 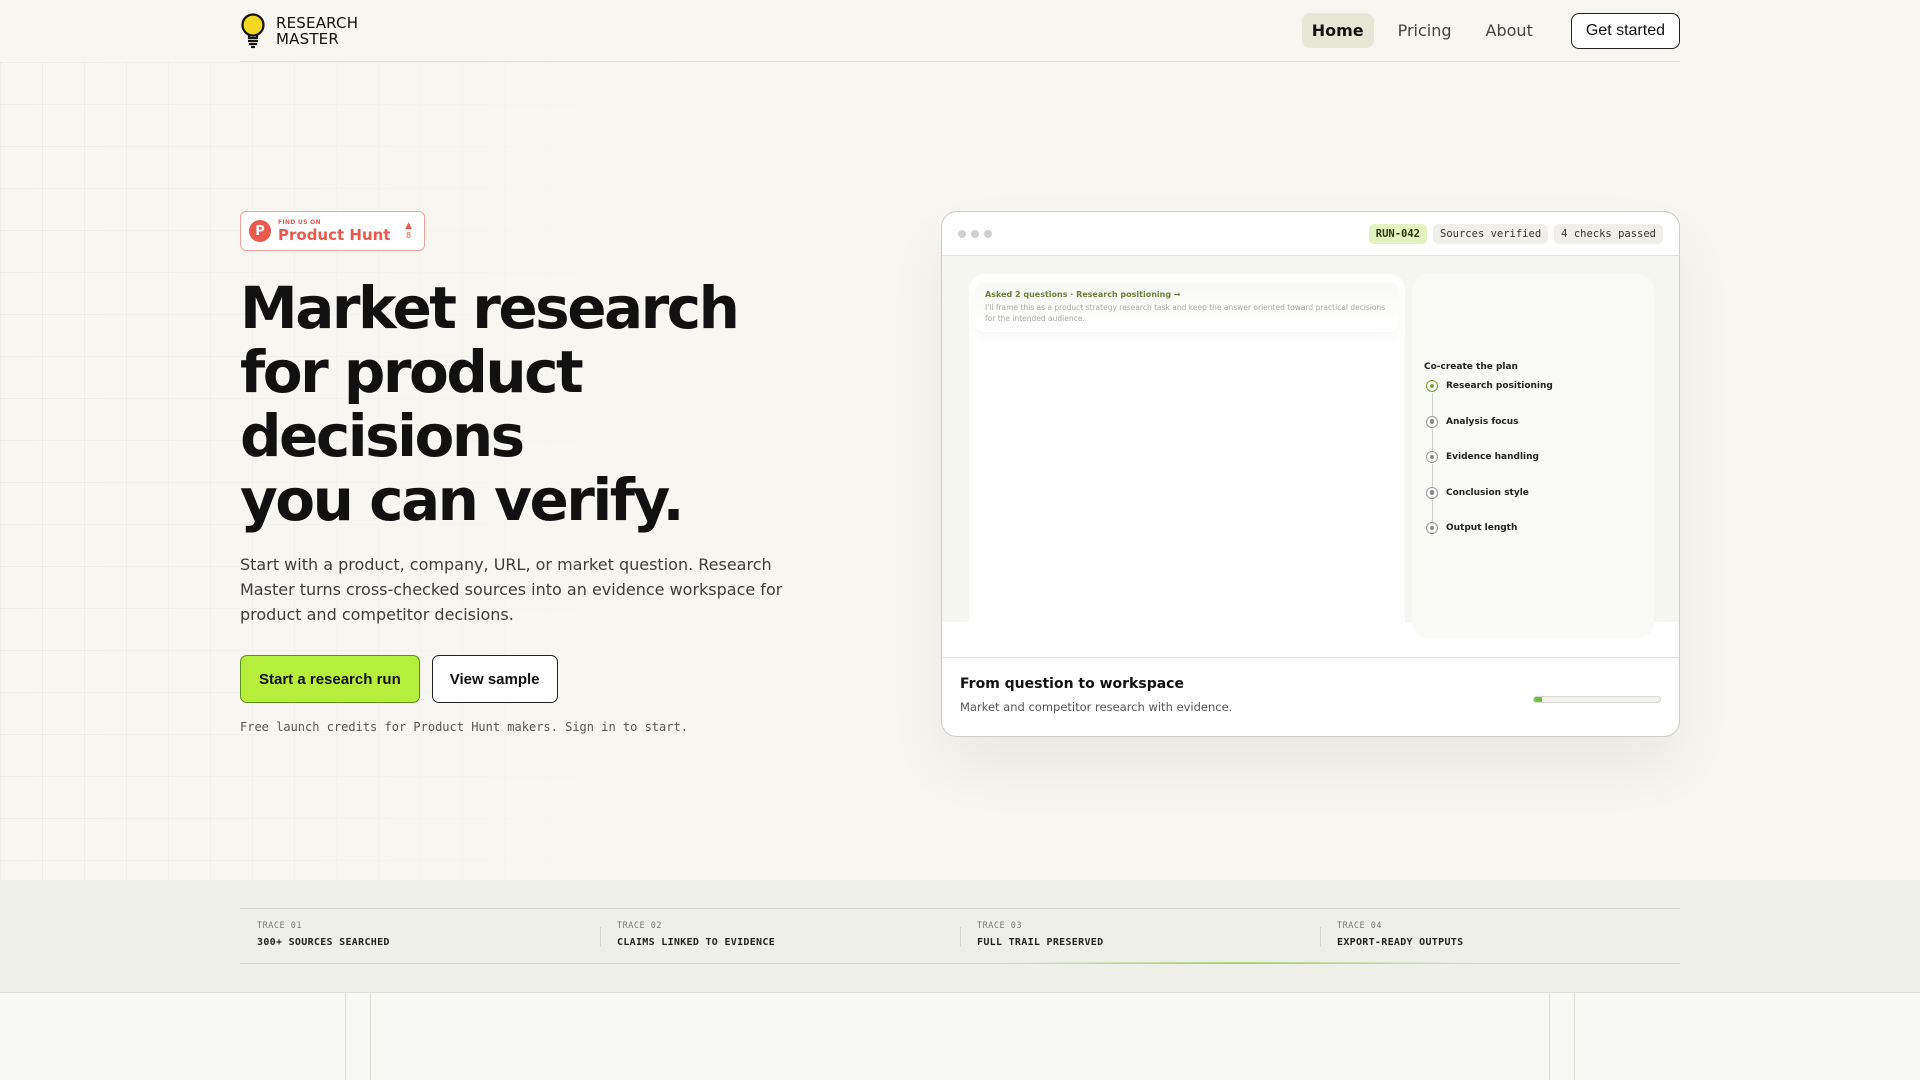 What do you see at coordinates (462, 500) in the screenshot?
I see `hero-title-line-4: you can verify.` at bounding box center [462, 500].